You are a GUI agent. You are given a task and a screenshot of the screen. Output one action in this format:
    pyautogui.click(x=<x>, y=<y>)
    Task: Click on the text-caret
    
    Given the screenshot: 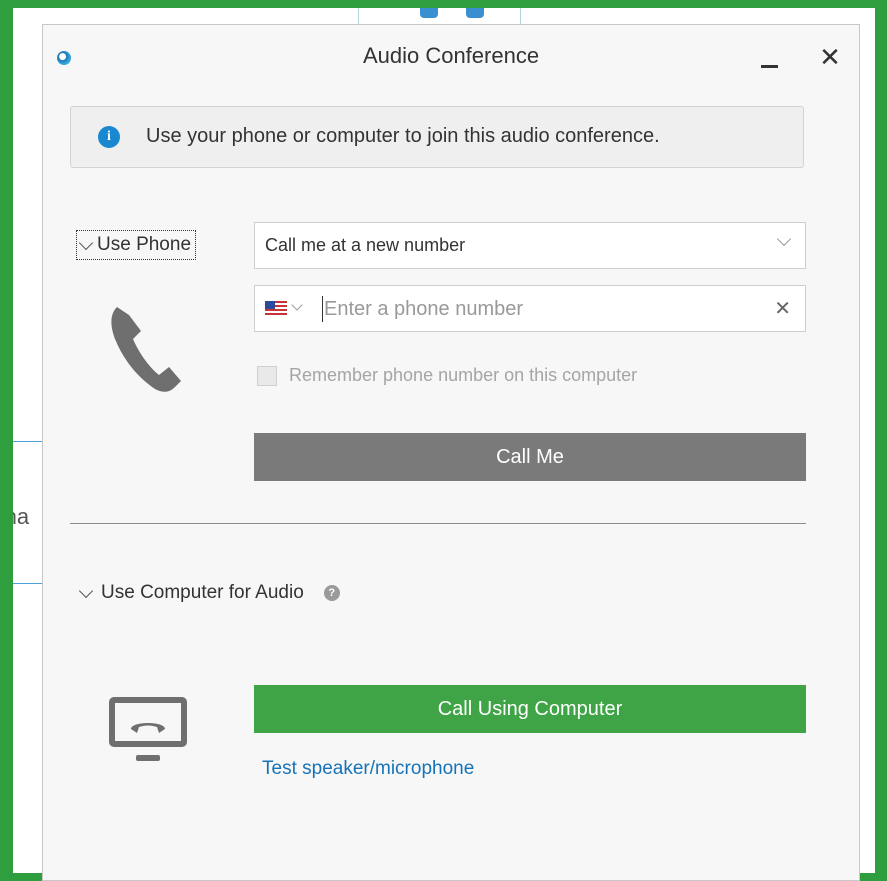 What is the action you would take?
    pyautogui.click(x=322, y=309)
    